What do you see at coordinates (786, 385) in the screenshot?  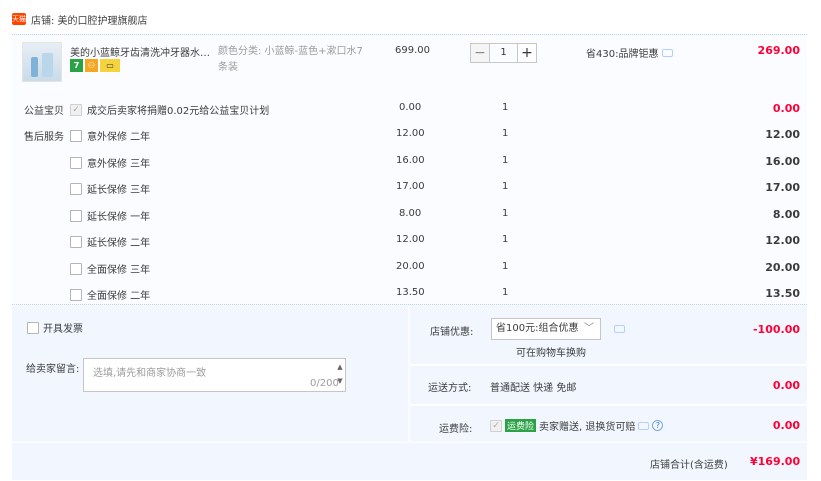 I see `shipping-value: 0.00` at bounding box center [786, 385].